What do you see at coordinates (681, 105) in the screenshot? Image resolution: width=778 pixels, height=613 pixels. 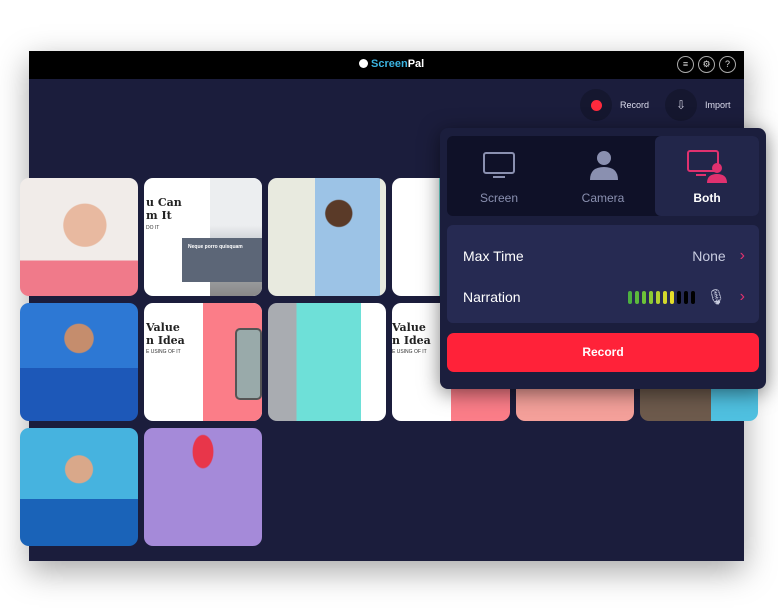 I see `import-icon: ⇩` at bounding box center [681, 105].